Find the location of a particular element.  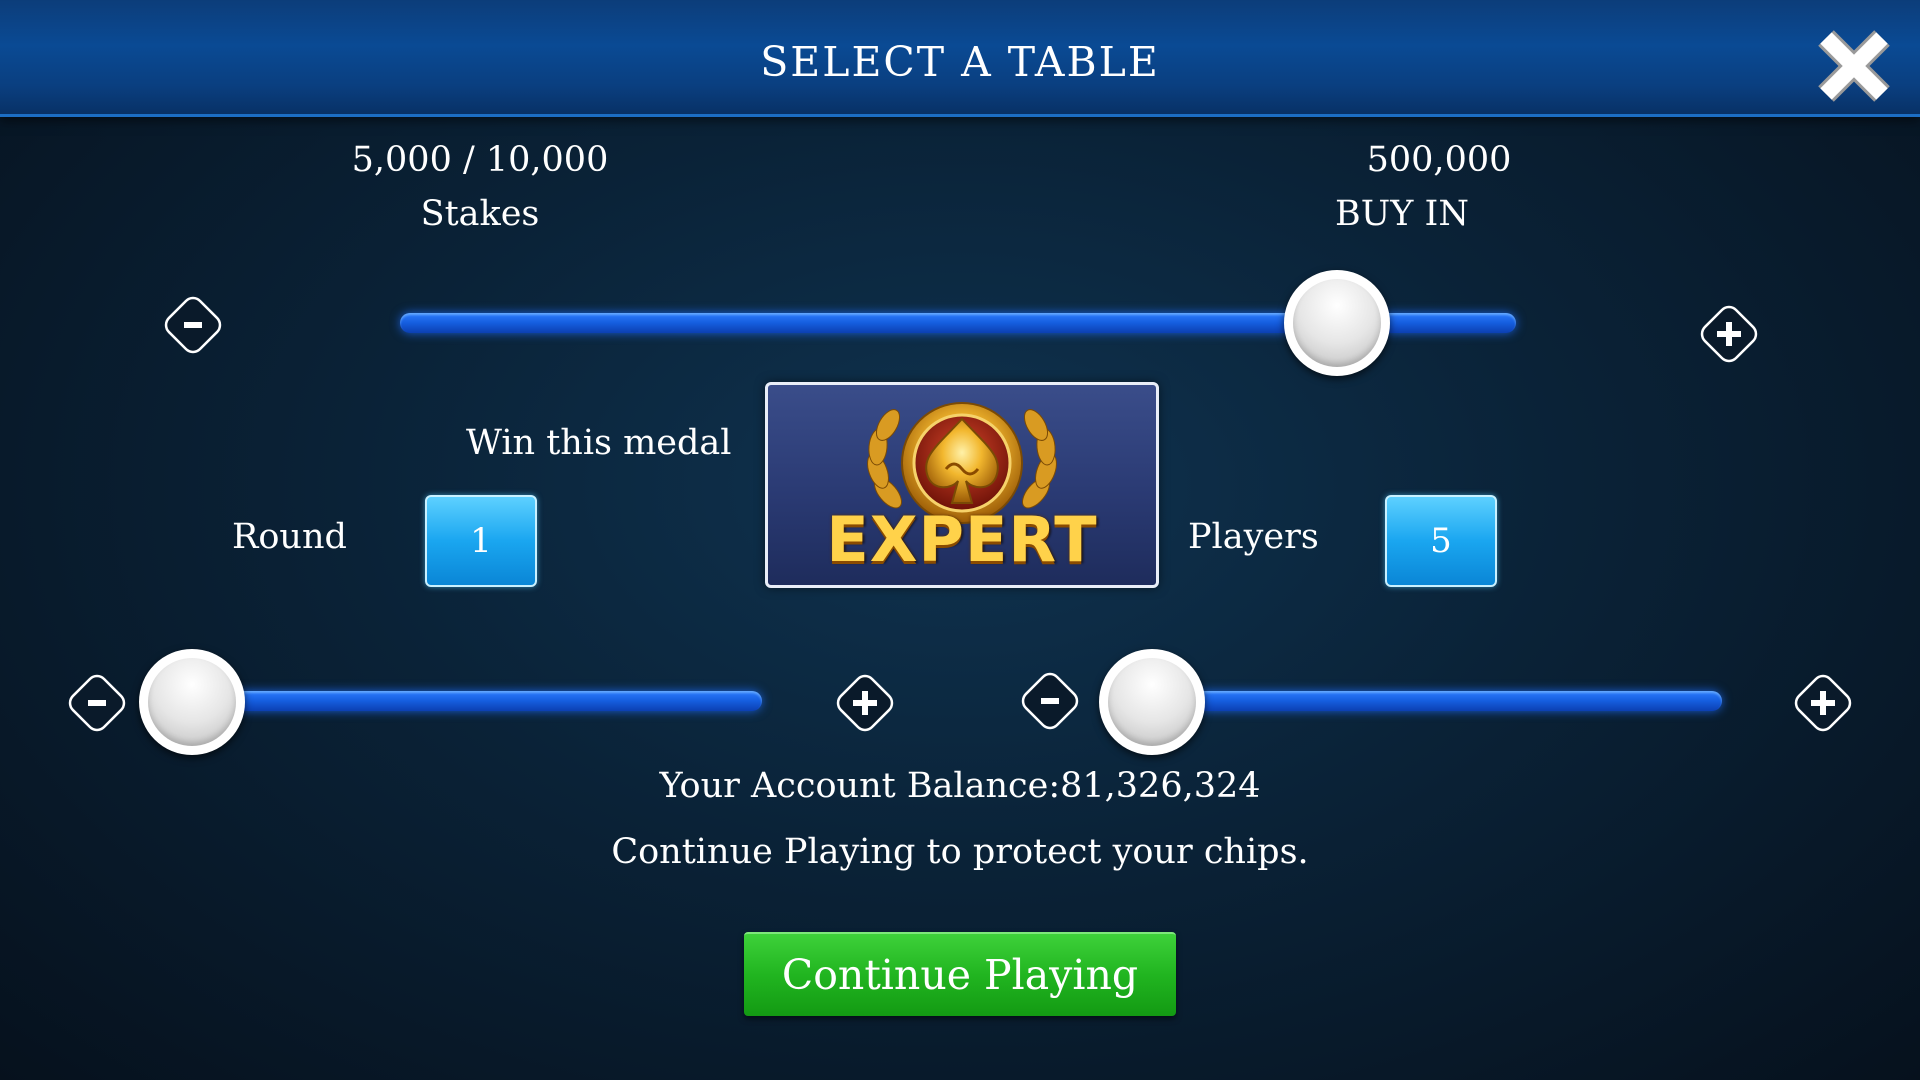

medal-caption: Win this medal is located at coordinates (599, 443).